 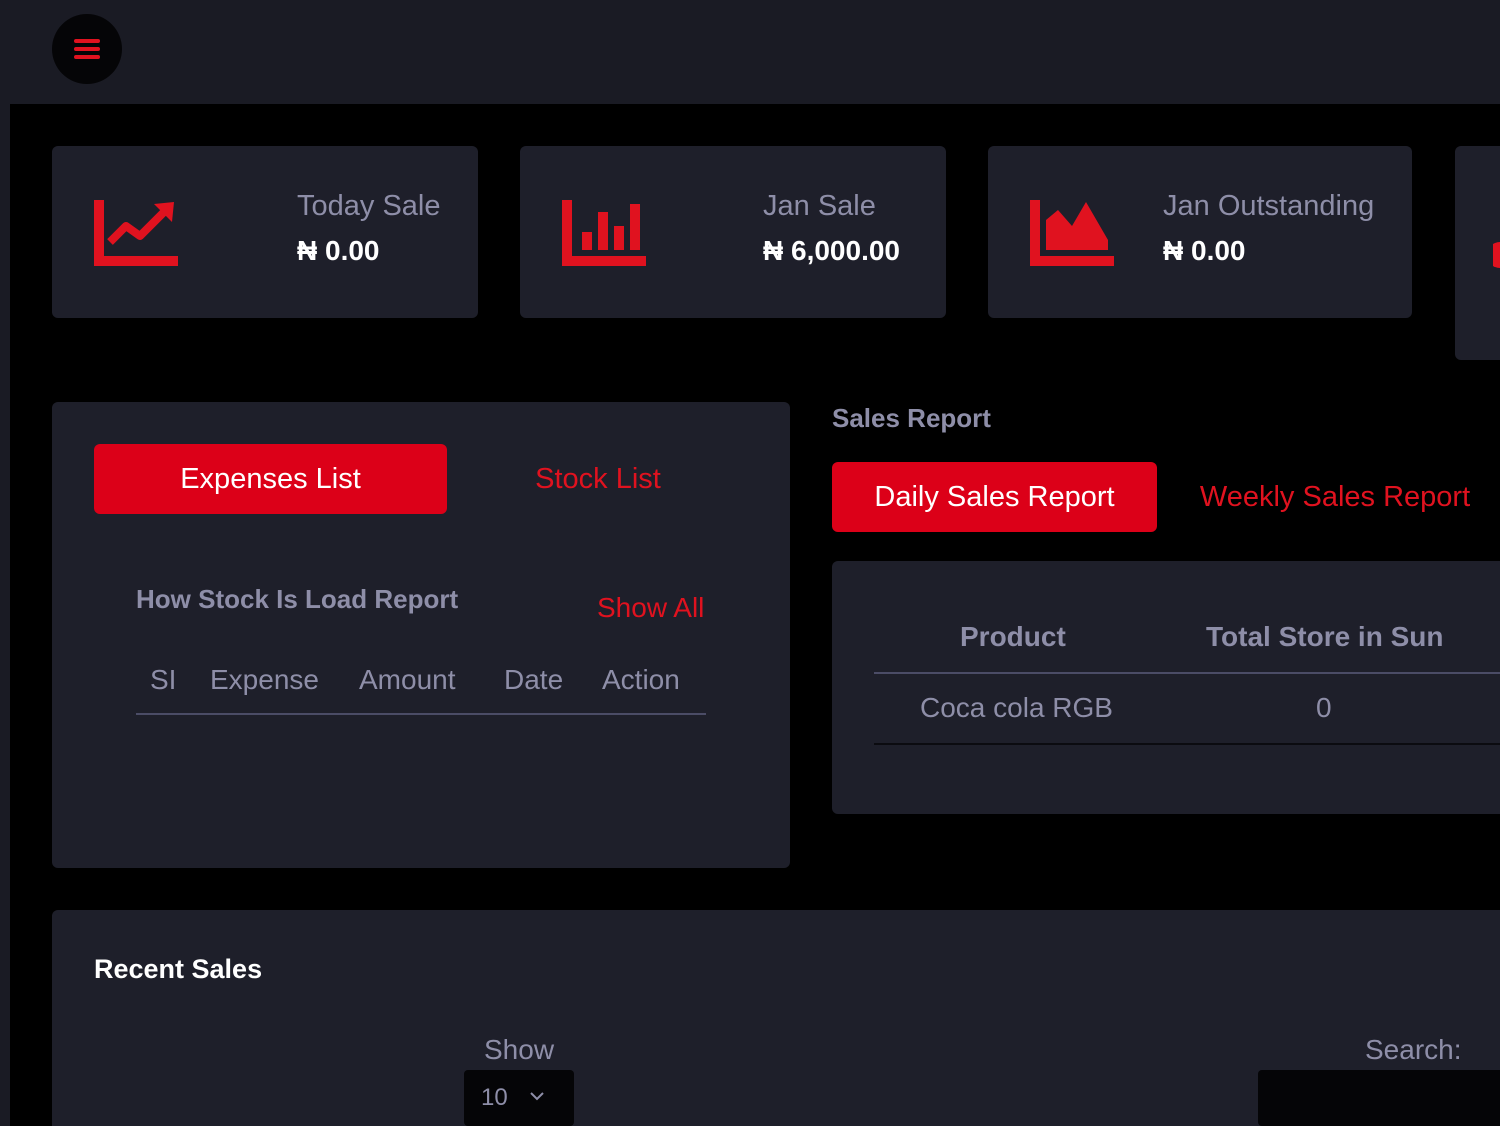 What do you see at coordinates (265, 232) in the screenshot?
I see `stat-card-today-sale: Today Sale ₦ 0.00` at bounding box center [265, 232].